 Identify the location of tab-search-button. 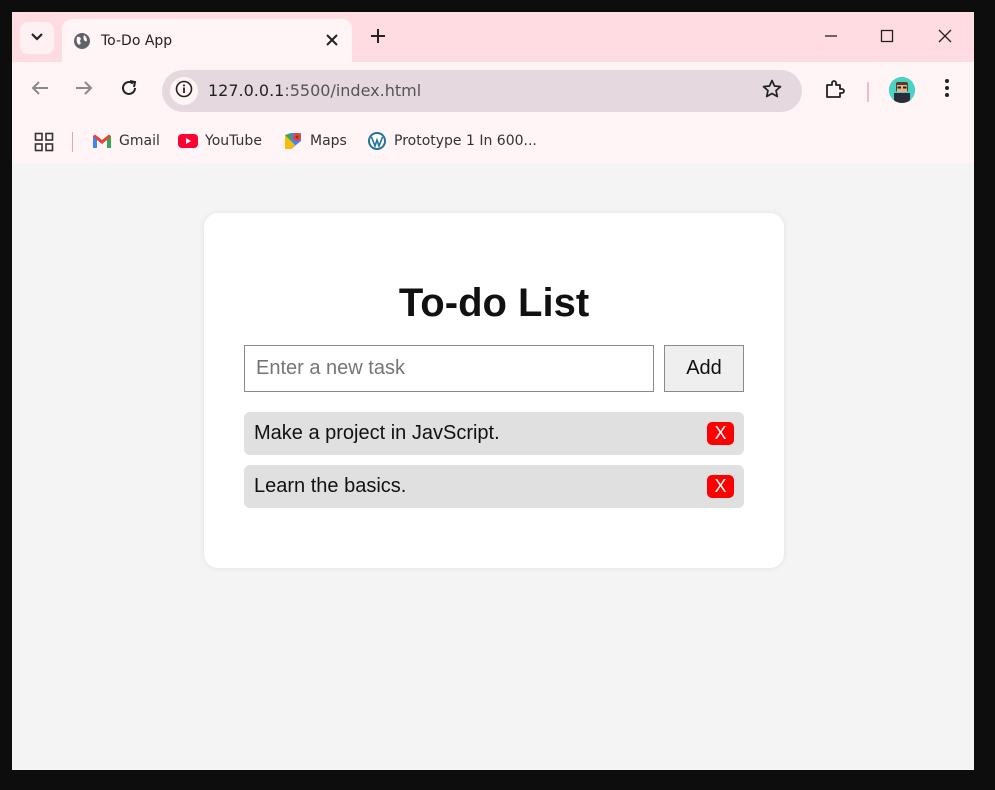
(37, 38).